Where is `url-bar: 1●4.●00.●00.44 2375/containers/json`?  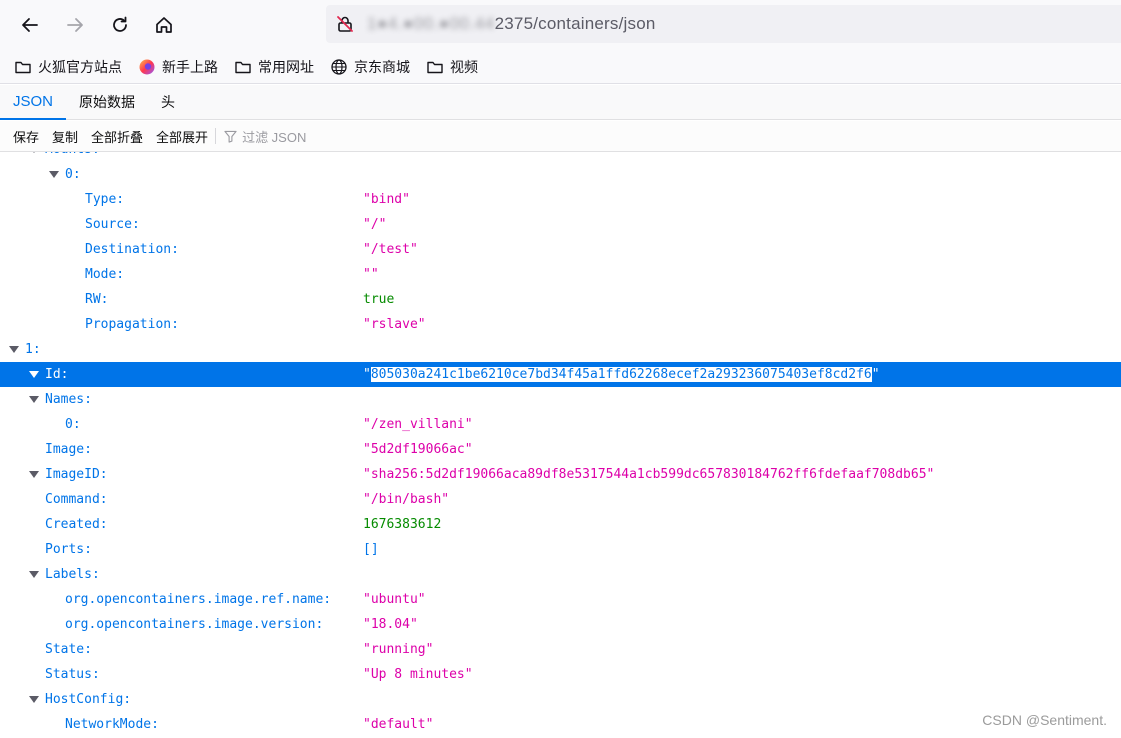
url-bar: 1●4.●00.●00.44 2375/containers/json is located at coordinates (723, 24).